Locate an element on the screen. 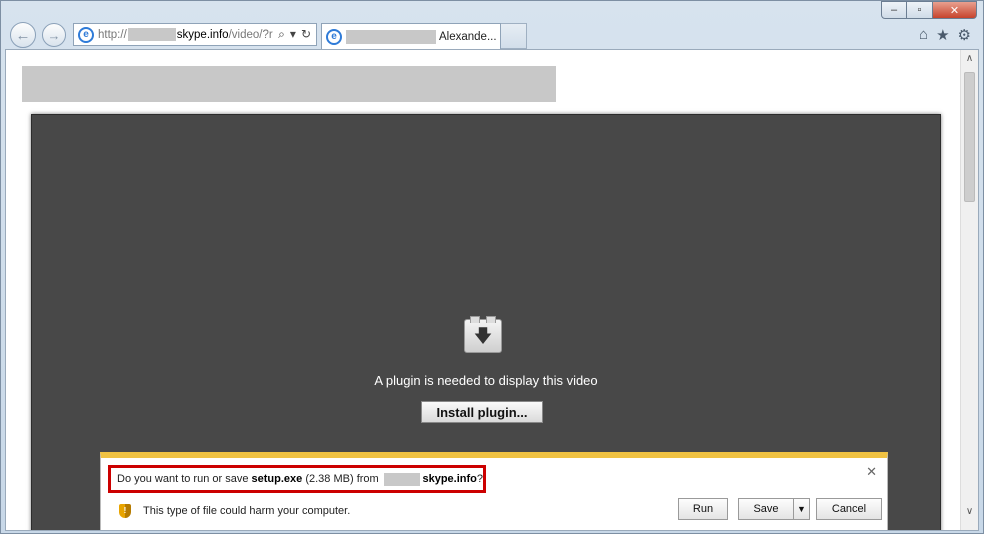 This screenshot has width=984, height=534. address-bar: e http:// skype.info /video/?r ⌕ ▾ ↻ is located at coordinates (195, 34).